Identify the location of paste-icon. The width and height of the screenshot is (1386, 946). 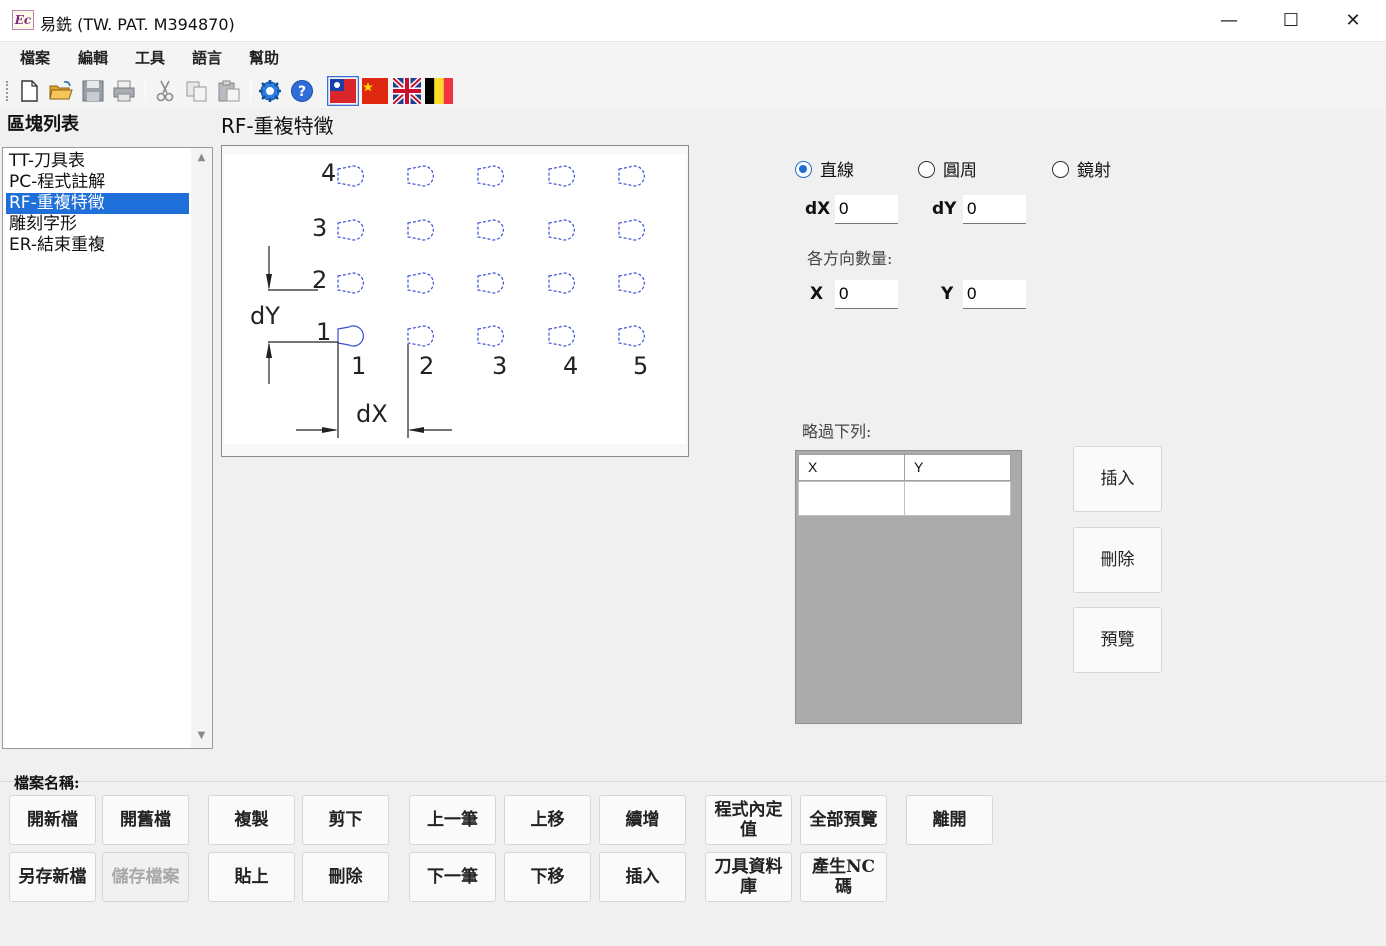
(229, 91).